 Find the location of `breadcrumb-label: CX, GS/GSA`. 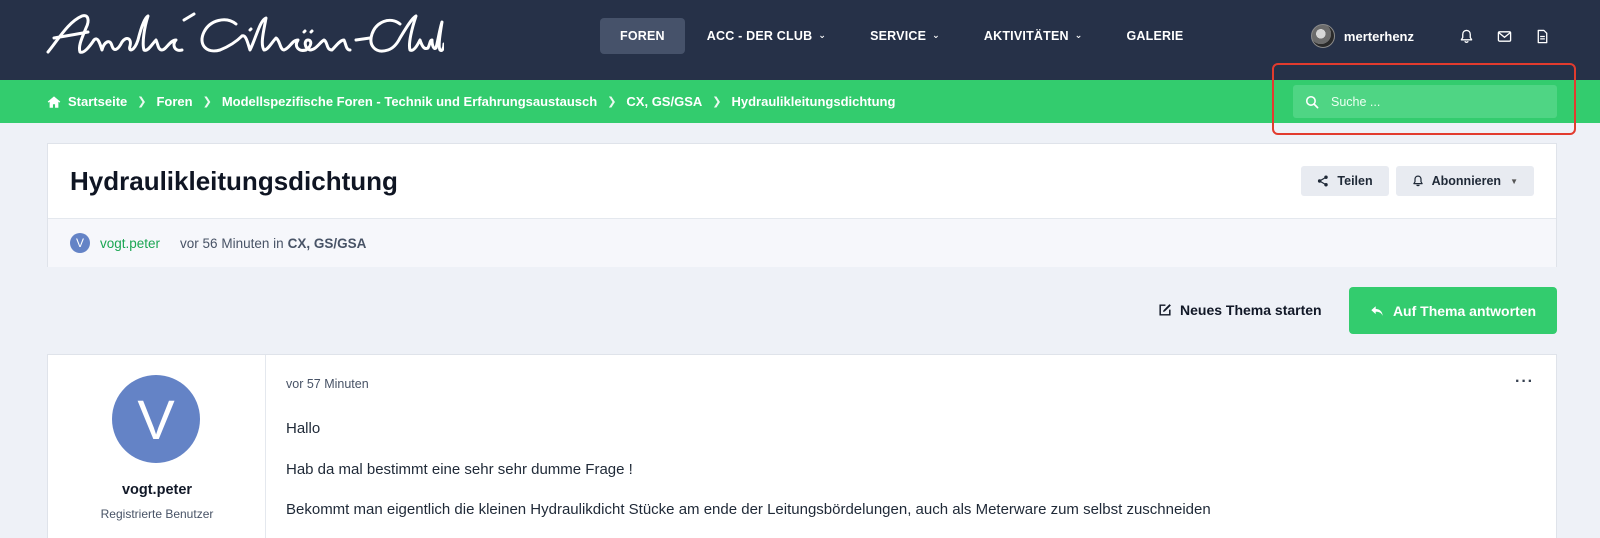

breadcrumb-label: CX, GS/GSA is located at coordinates (664, 101).